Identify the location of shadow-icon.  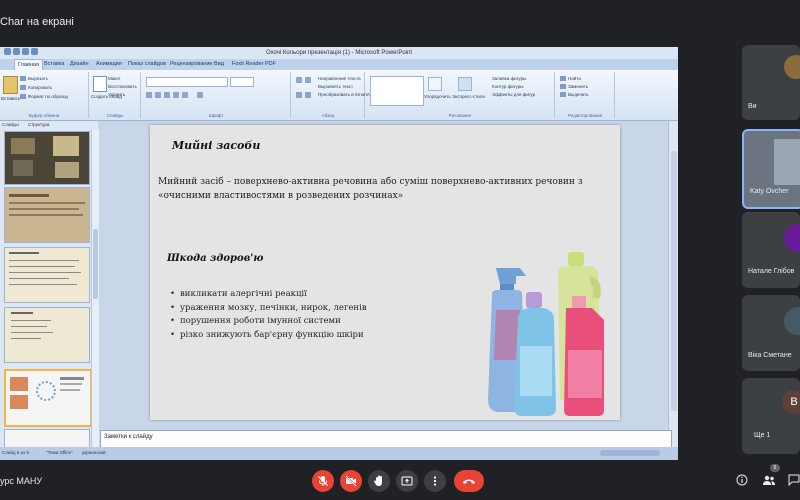
(185, 95).